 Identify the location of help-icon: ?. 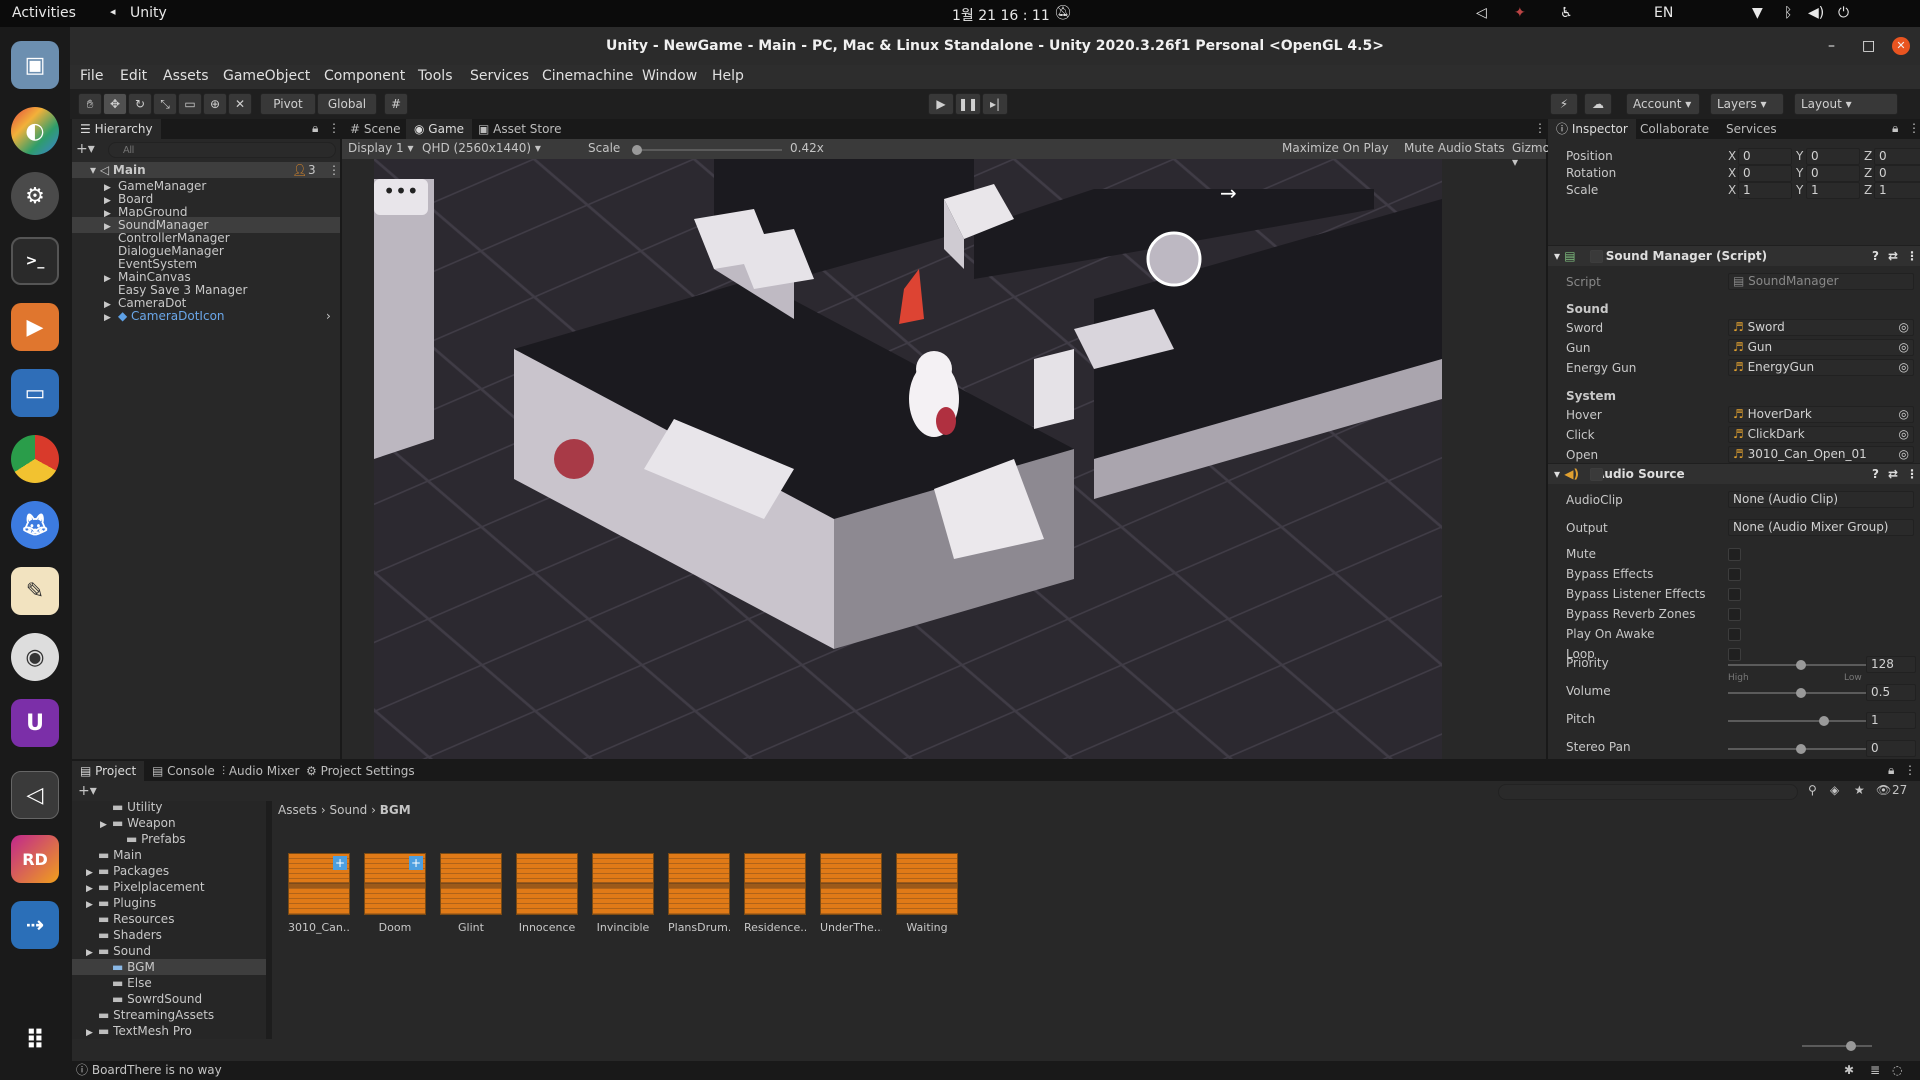
(1875, 256).